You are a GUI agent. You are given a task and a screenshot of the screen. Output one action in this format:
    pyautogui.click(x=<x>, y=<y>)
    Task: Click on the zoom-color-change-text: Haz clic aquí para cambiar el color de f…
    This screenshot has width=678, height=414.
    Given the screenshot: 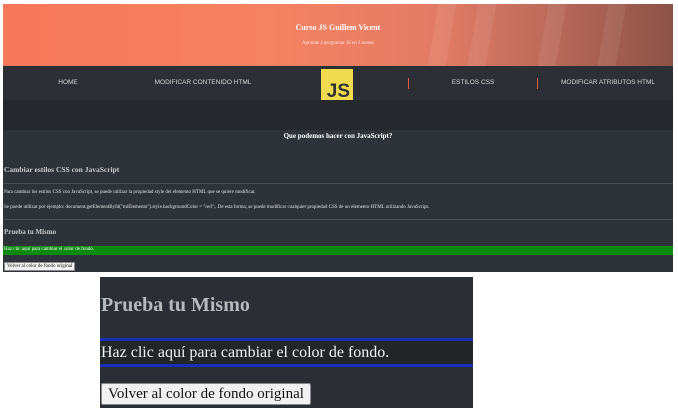 What is the action you would take?
    pyautogui.click(x=245, y=352)
    